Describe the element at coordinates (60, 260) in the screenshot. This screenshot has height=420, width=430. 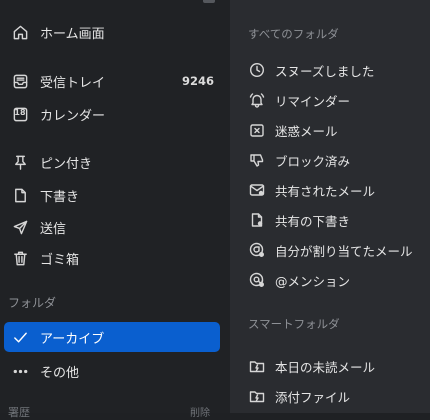
I see `sidebar-item-label: ゴミ箱` at that location.